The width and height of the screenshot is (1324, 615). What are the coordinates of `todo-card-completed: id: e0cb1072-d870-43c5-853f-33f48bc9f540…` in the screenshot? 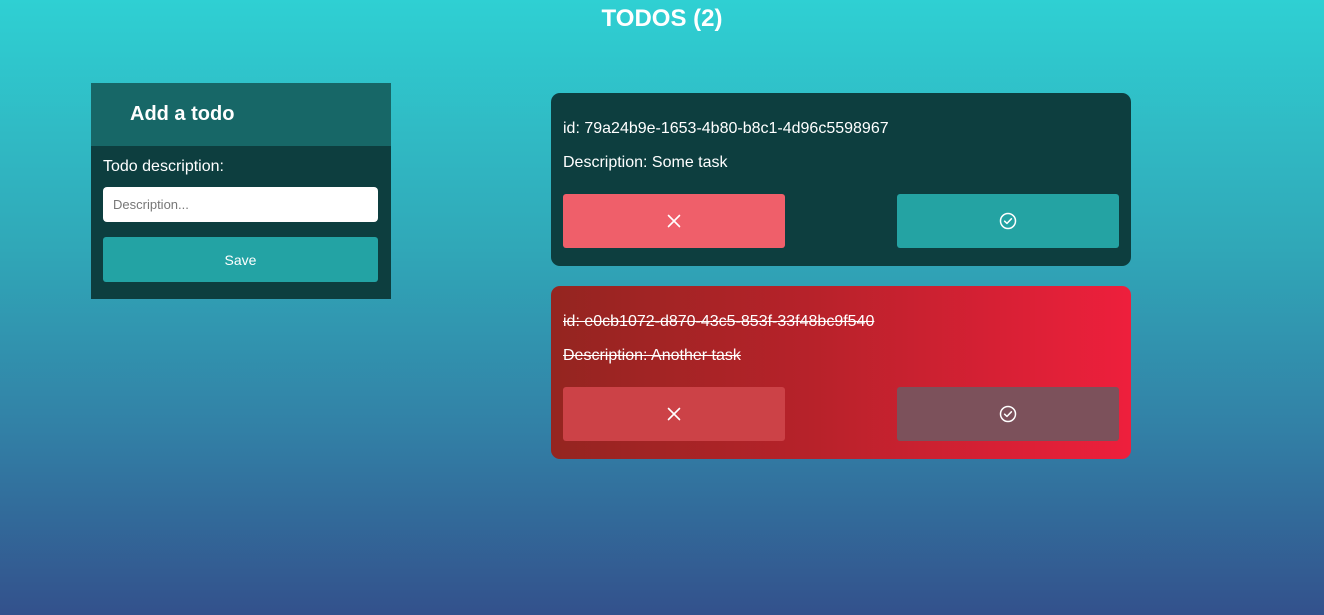 It's located at (841, 372).